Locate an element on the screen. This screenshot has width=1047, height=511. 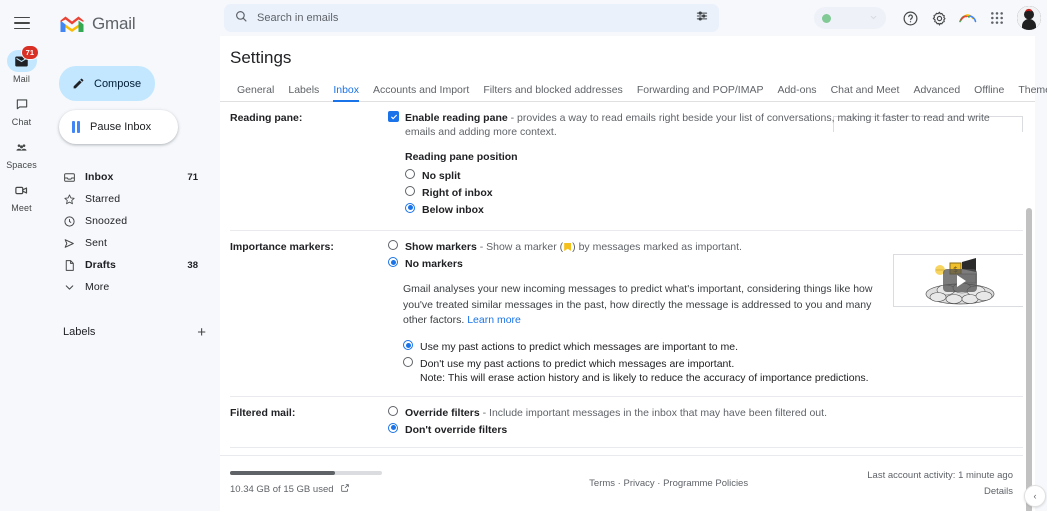
tab-filters-and-blocked-addresses: Filters and blocked addresses is located at coordinates (553, 92).